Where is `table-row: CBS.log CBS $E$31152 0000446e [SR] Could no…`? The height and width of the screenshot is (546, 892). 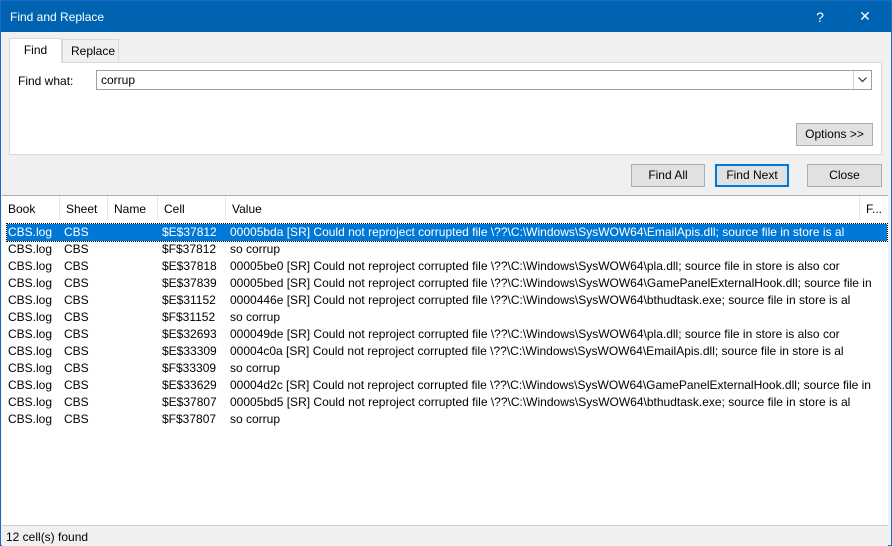
table-row: CBS.log CBS $E$31152 0000446e [SR] Could no… is located at coordinates (447, 300).